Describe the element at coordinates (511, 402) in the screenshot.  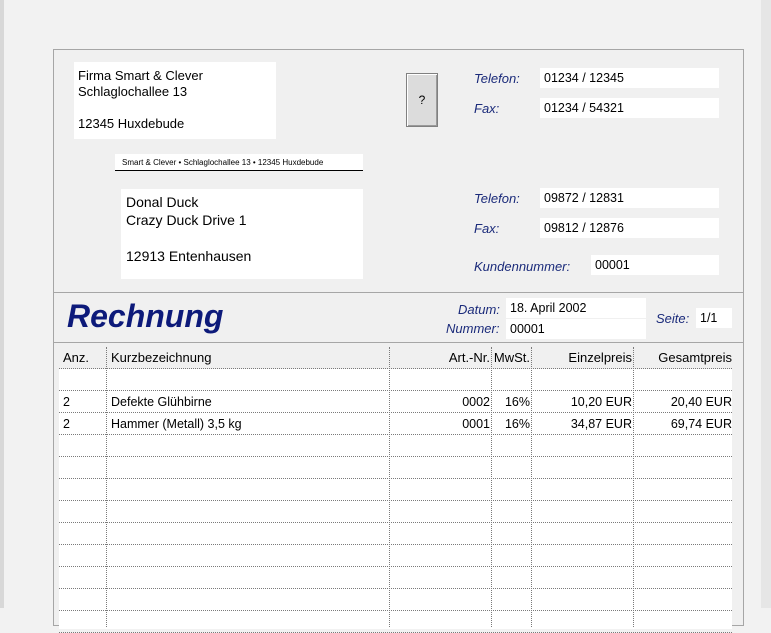
I see `row1-vat: 16%` at that location.